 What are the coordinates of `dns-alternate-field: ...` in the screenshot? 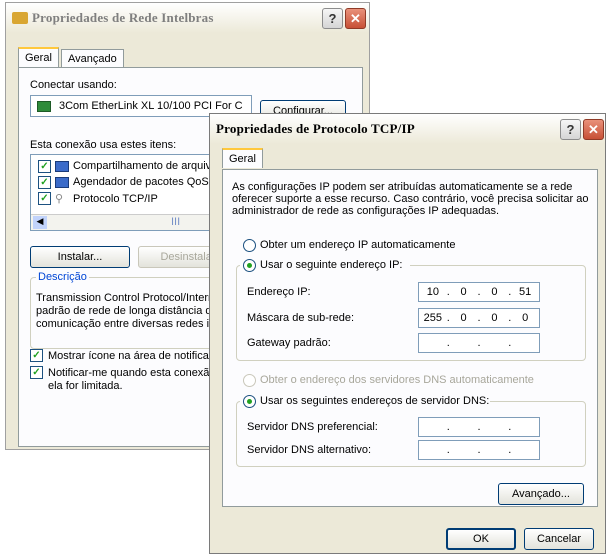 It's located at (479, 450).